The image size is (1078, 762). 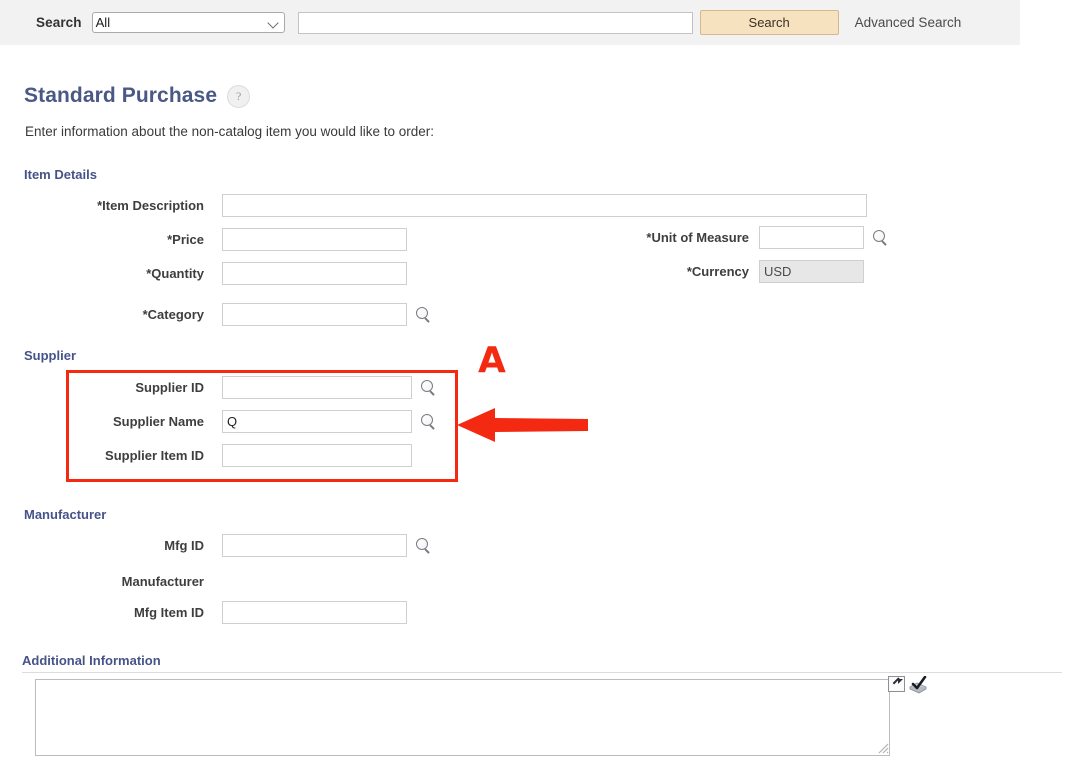 I want to click on search-scope-select: All, so click(x=188, y=22).